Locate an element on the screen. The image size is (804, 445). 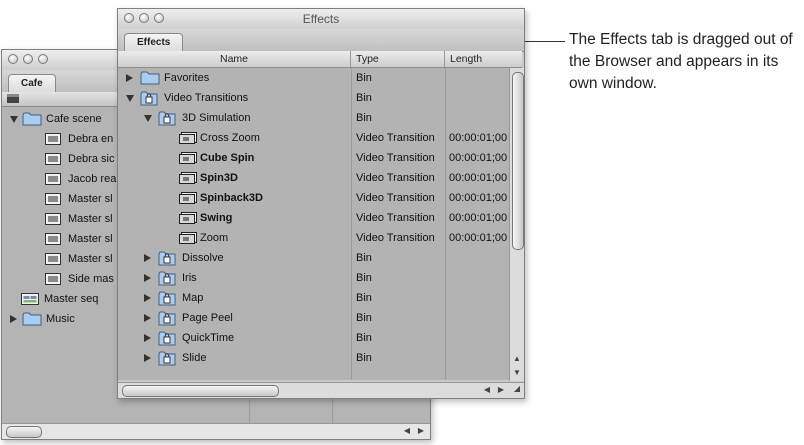
effects-list-row: Zoom Video Transition 00:00:01;00 is located at coordinates (320, 238).